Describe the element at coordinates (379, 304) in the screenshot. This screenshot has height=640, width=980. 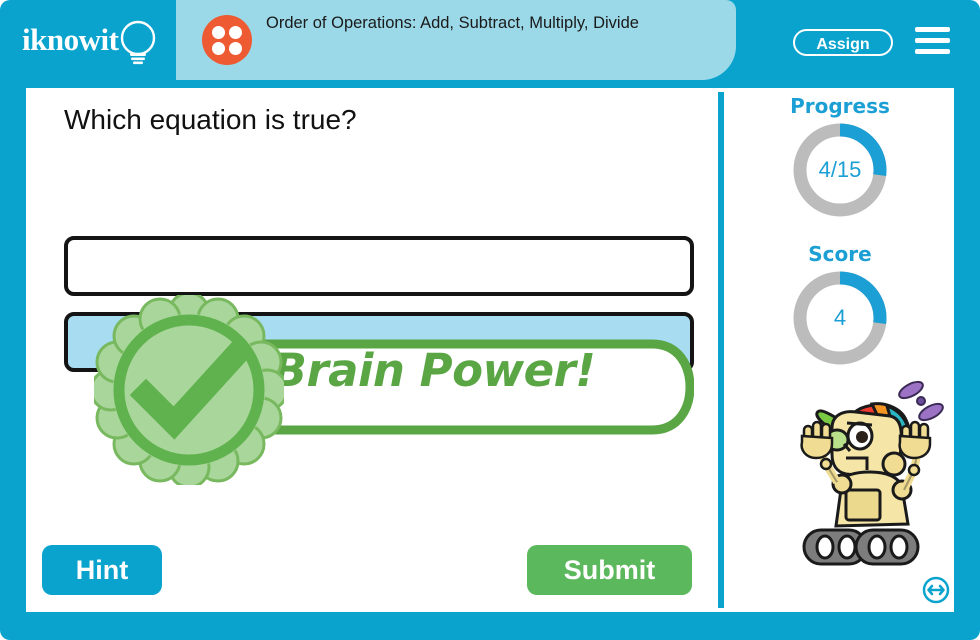
I see `answer-options-list` at that location.